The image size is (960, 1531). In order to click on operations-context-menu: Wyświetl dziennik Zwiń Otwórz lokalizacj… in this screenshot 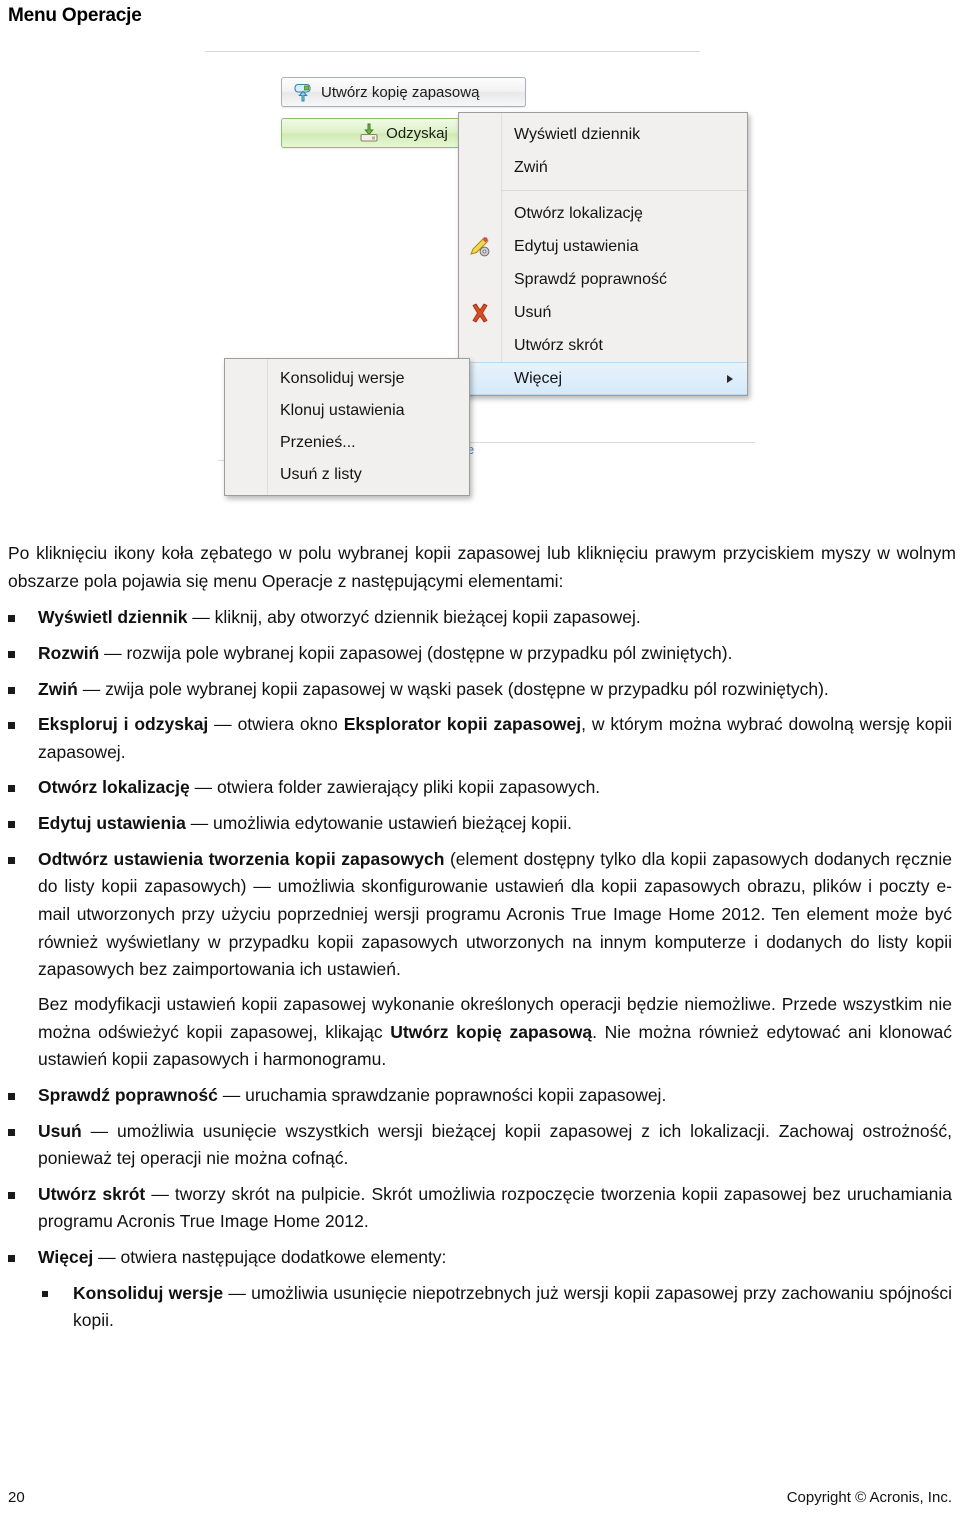, I will do `click(603, 254)`.